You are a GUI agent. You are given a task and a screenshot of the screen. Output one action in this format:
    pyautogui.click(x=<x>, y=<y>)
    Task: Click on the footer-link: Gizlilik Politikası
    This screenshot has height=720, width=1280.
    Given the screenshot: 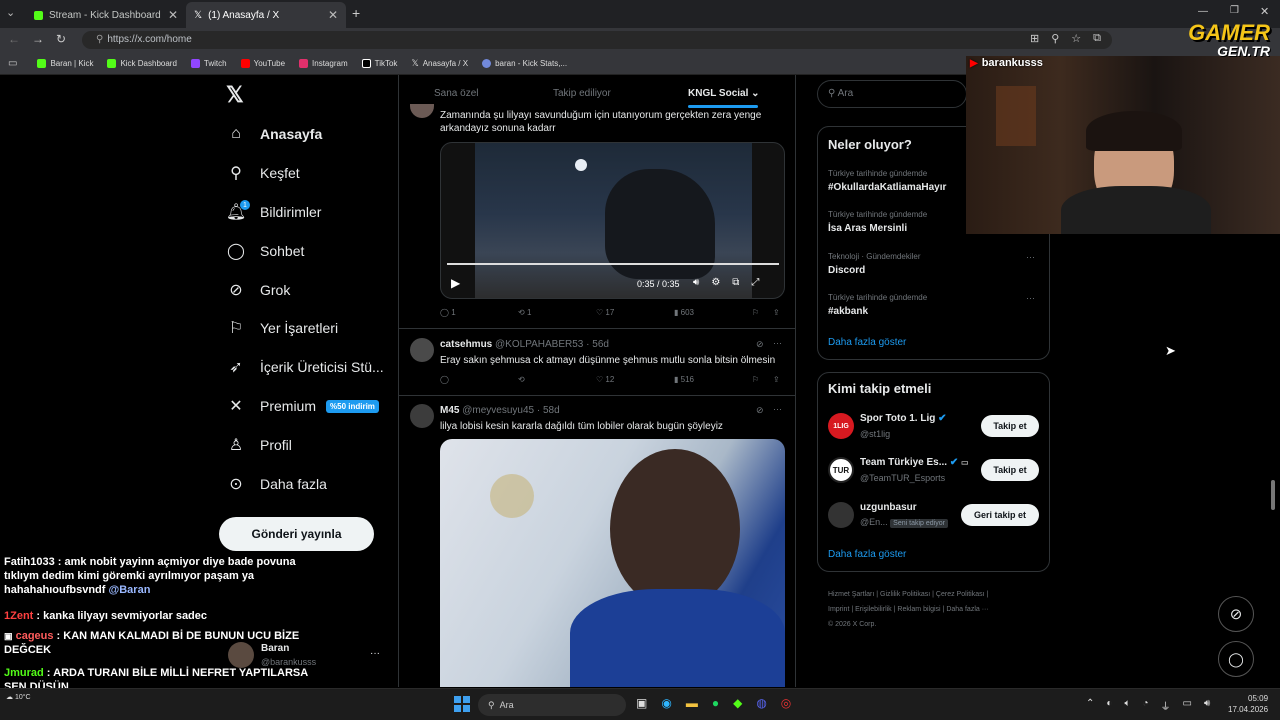 What is the action you would take?
    pyautogui.click(x=905, y=594)
    